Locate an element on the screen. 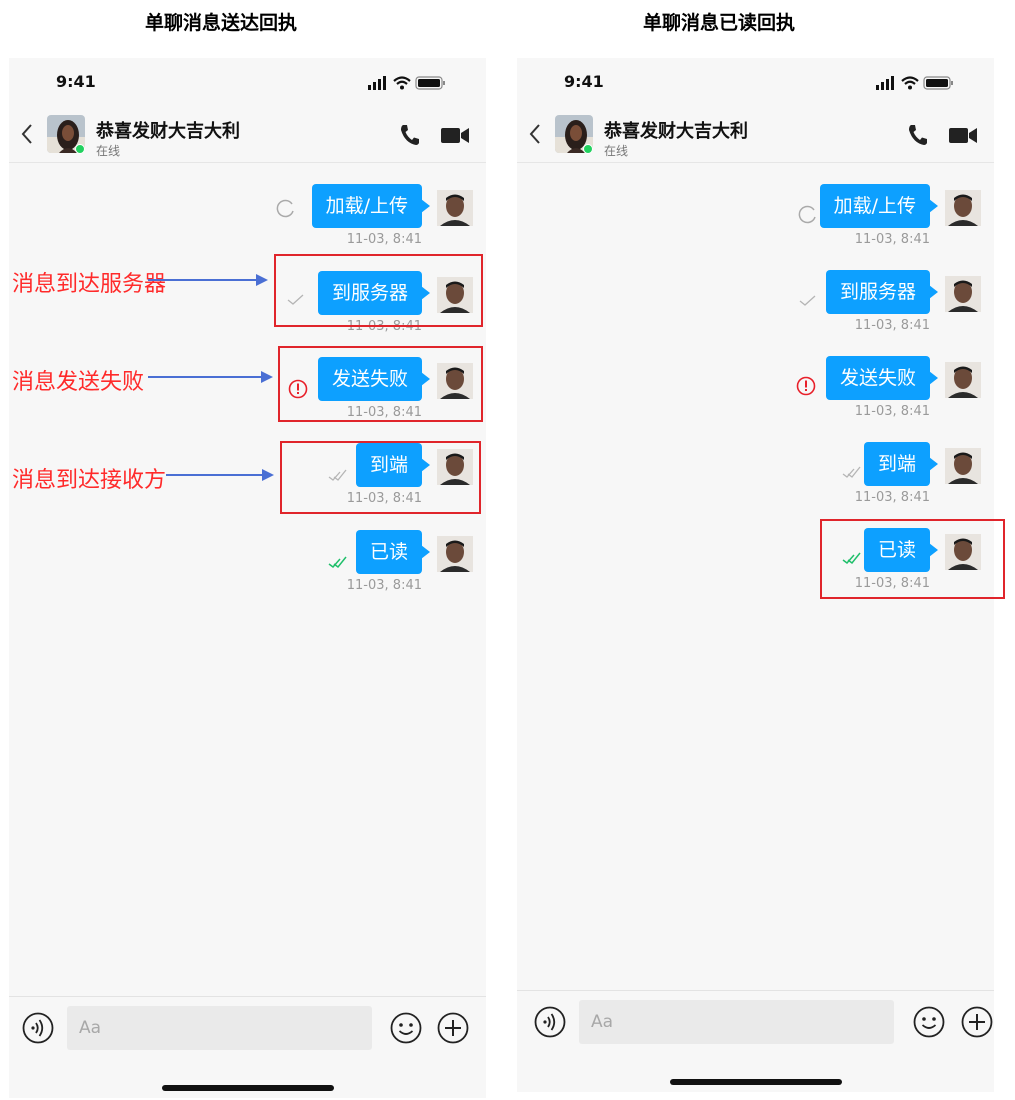 The image size is (1015, 1100). message-bubble: 到端 is located at coordinates (901, 464).